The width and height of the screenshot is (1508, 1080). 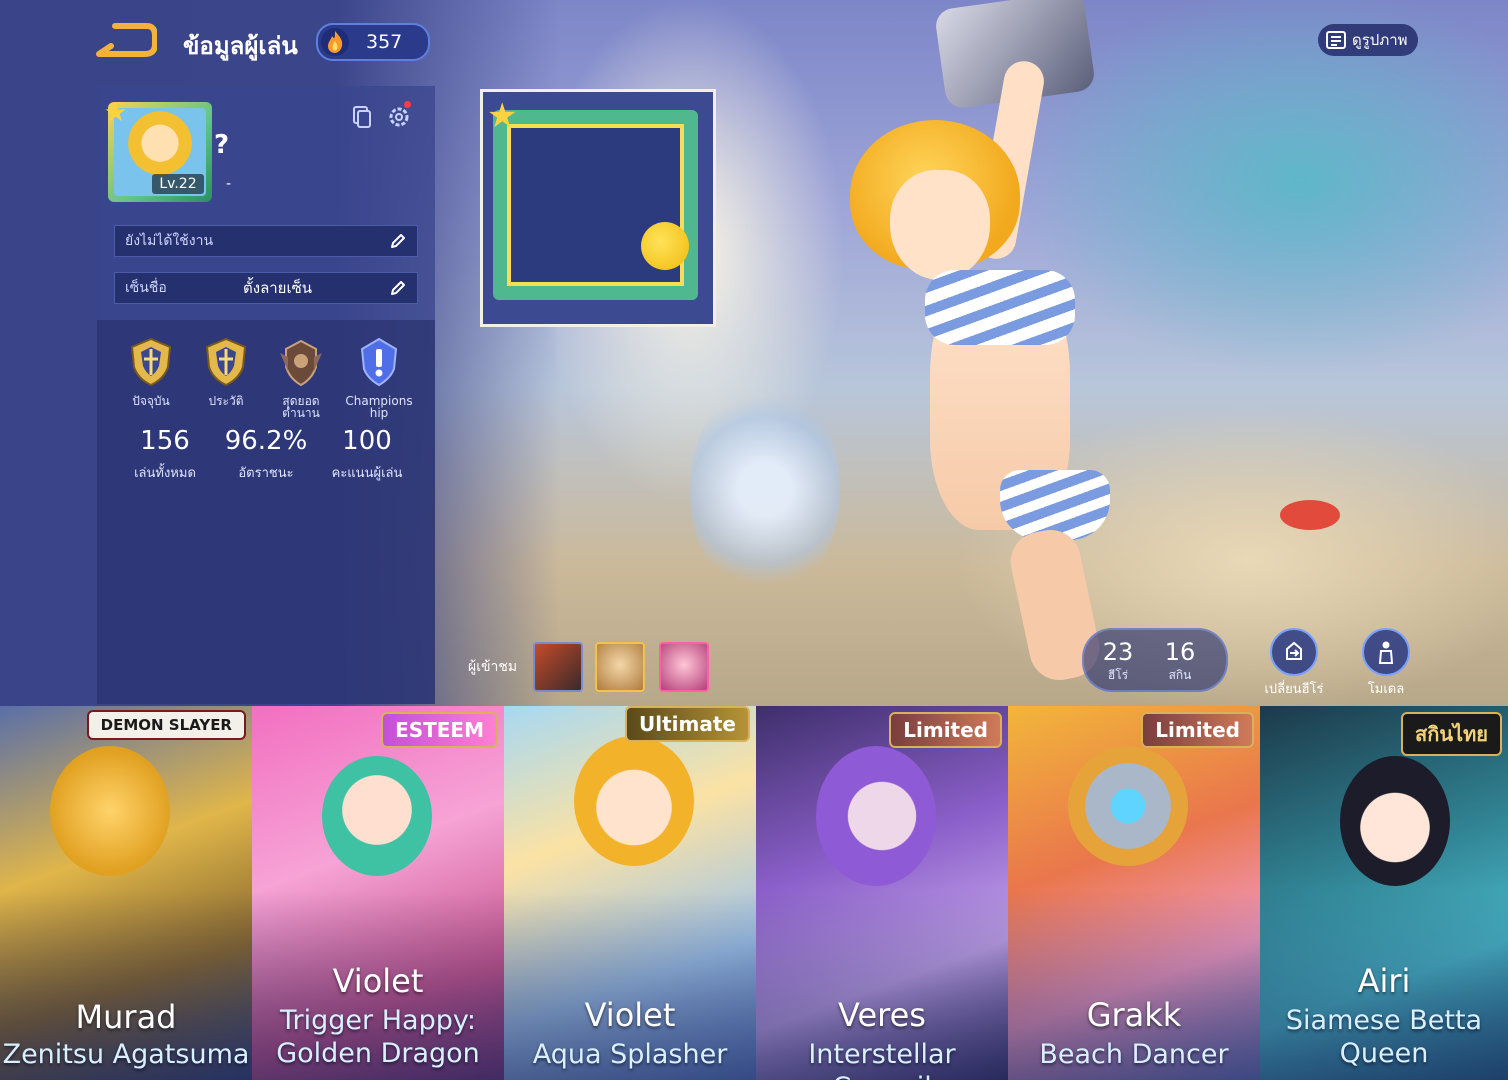 I want to click on heroes-counter: 23 ฮีโร่, so click(x=1118, y=661).